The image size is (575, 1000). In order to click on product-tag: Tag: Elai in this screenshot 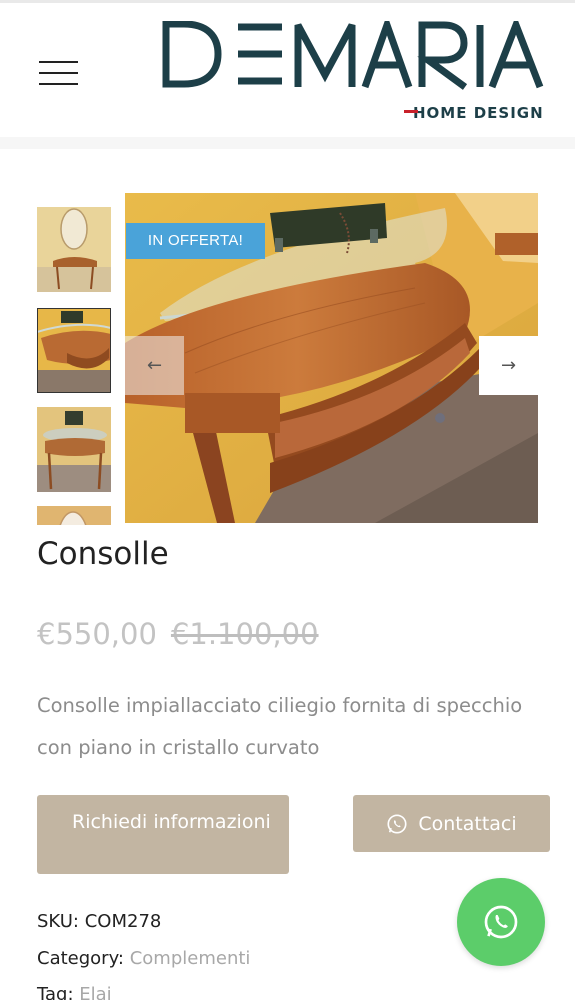, I will do `click(74, 992)`.